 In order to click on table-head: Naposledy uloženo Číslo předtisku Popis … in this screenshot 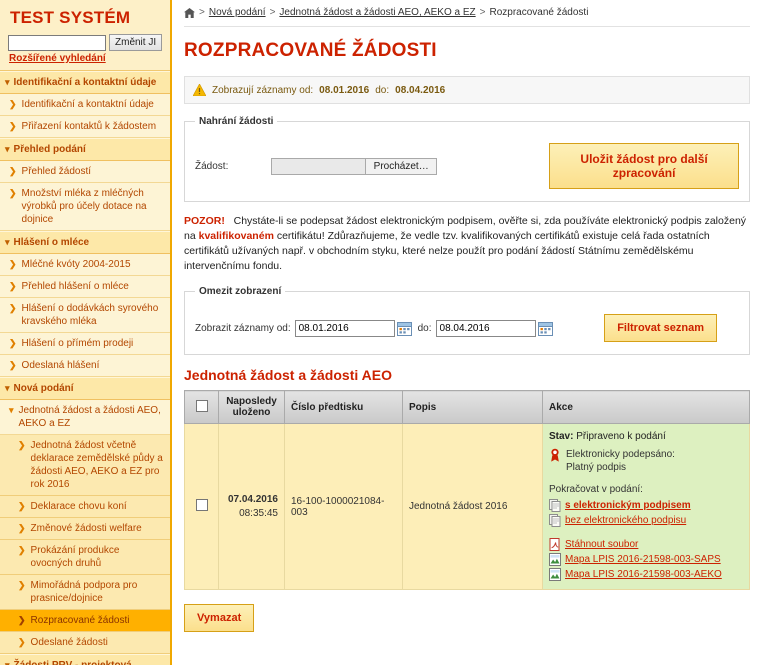, I will do `click(467, 407)`.